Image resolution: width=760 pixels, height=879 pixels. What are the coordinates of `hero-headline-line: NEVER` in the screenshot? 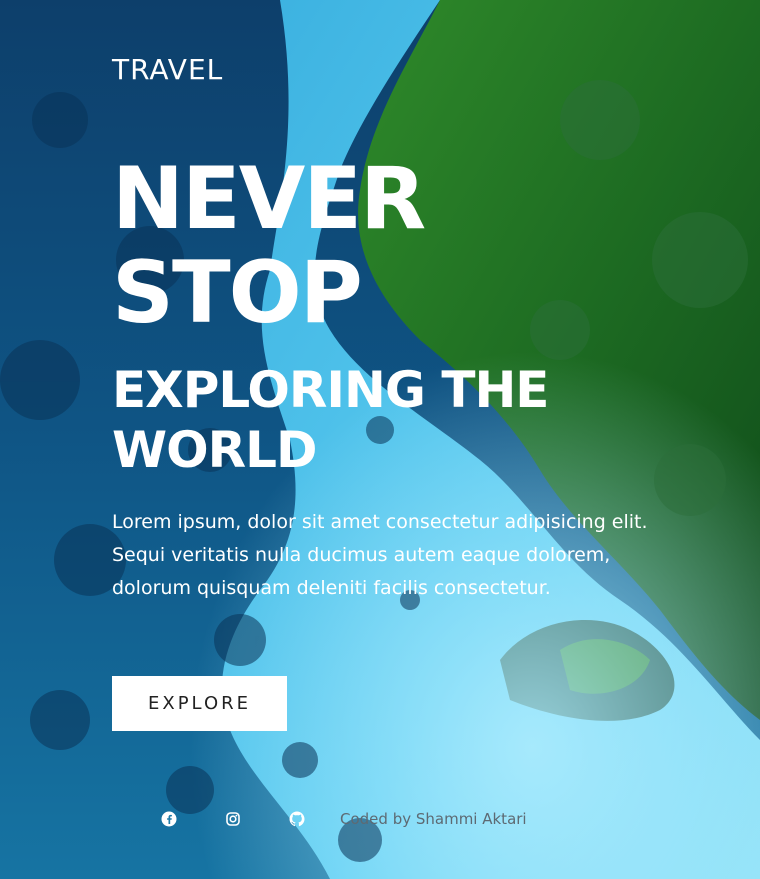 It's located at (269, 199).